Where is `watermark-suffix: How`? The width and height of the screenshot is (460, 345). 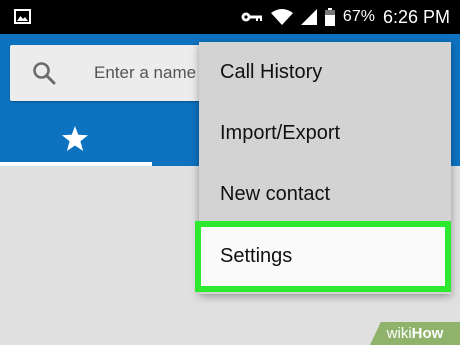 watermark-suffix: How is located at coordinates (427, 333).